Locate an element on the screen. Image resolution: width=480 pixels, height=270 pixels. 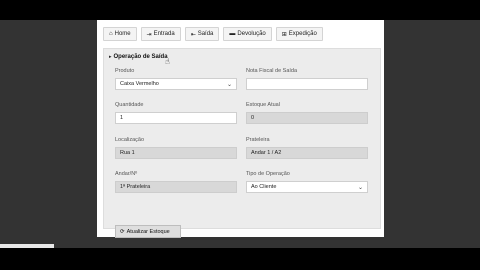
quantidade-value: 1 is located at coordinates (122, 118).